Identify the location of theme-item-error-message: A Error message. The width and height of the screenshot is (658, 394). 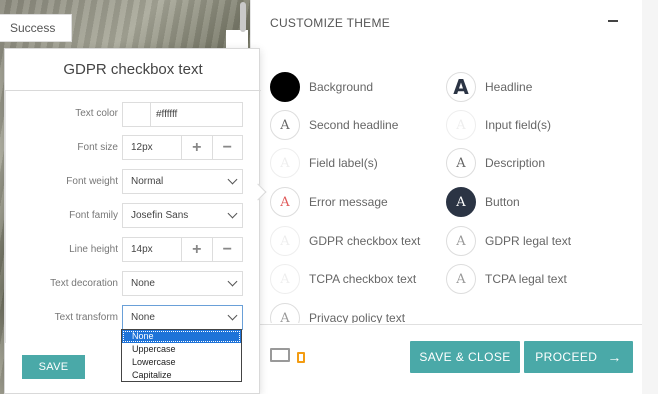
(329, 202).